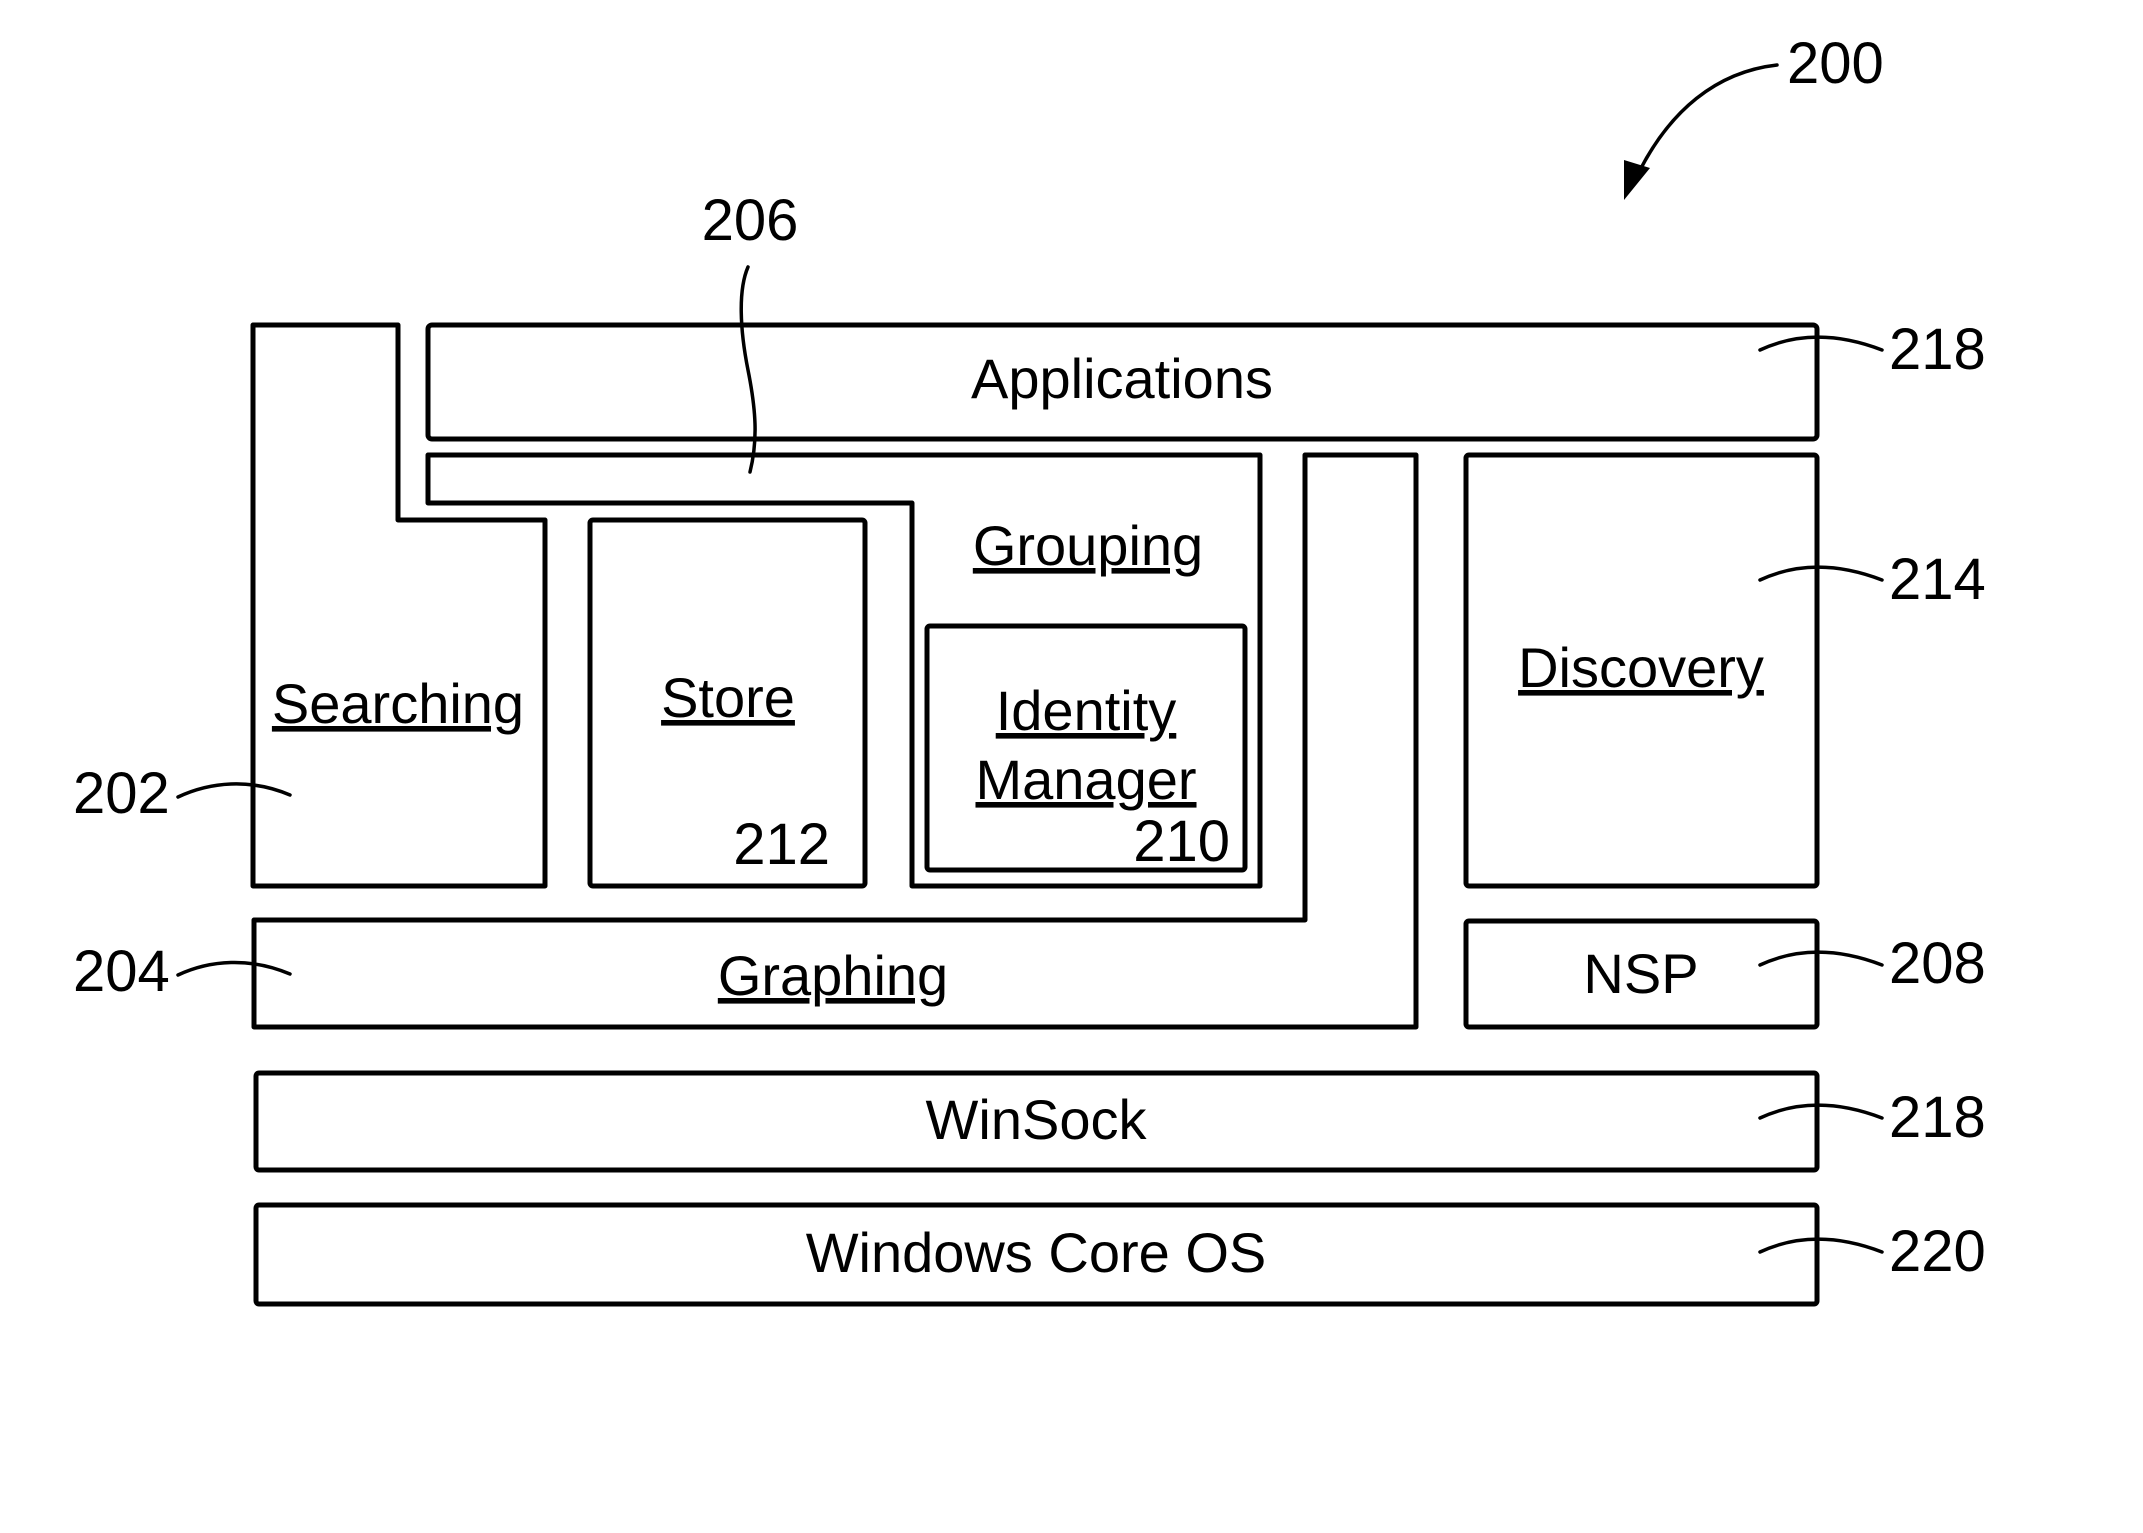  Describe the element at coordinates (1122, 378) in the screenshot. I see `applications-label: Applications` at that location.